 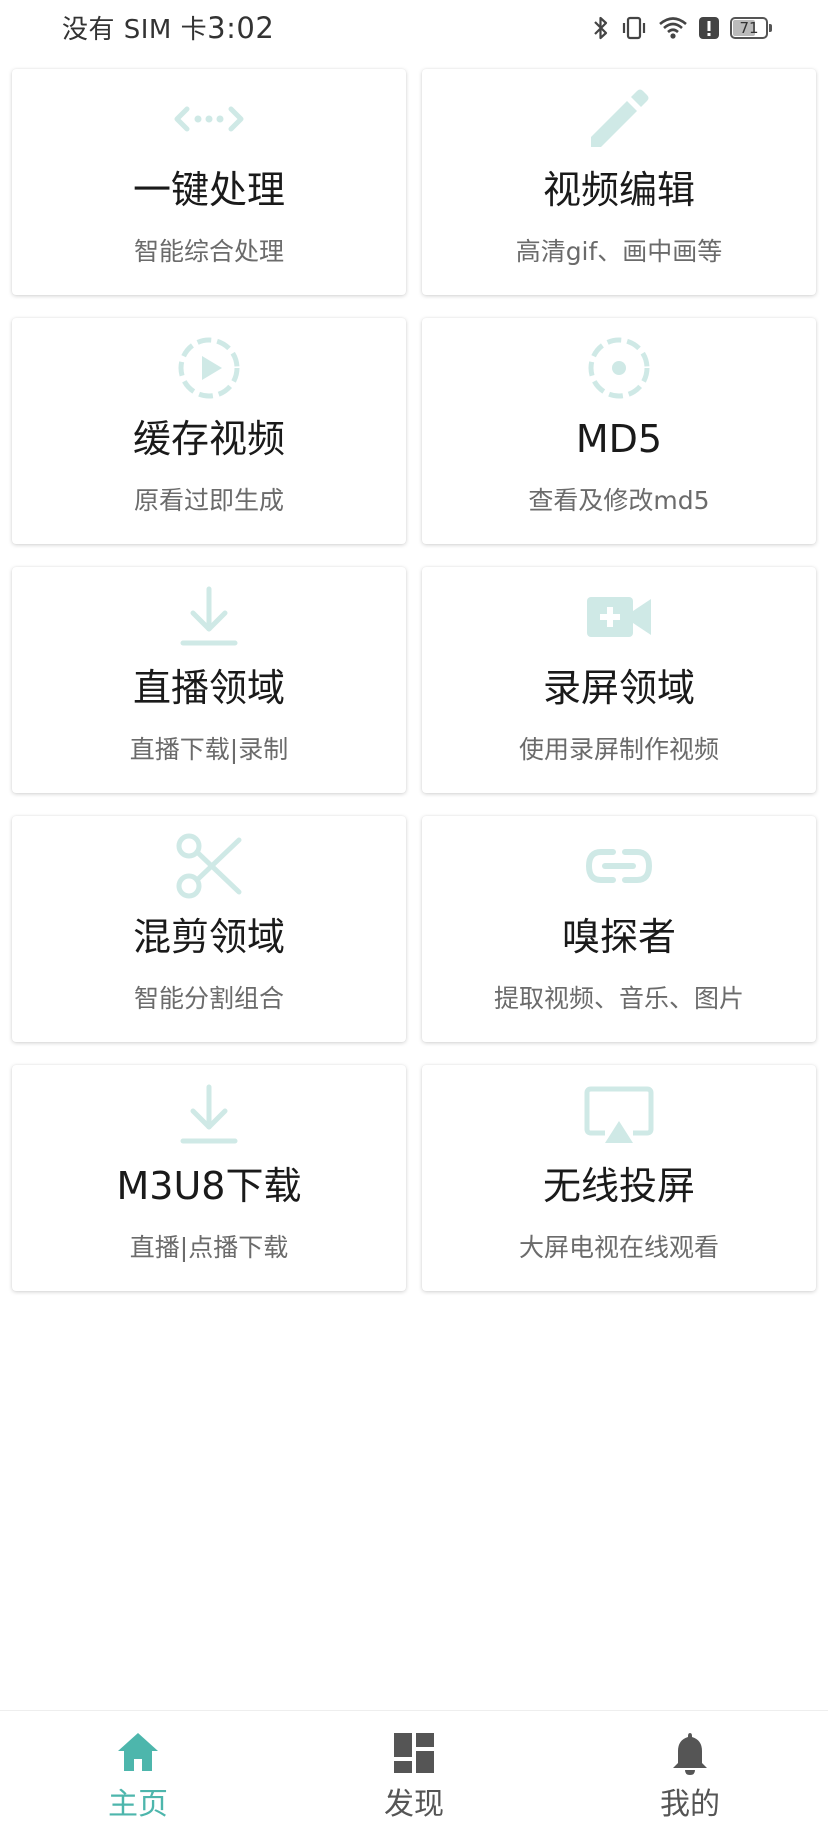 I want to click on nav-item-mine: 我的, so click(x=690, y=1775).